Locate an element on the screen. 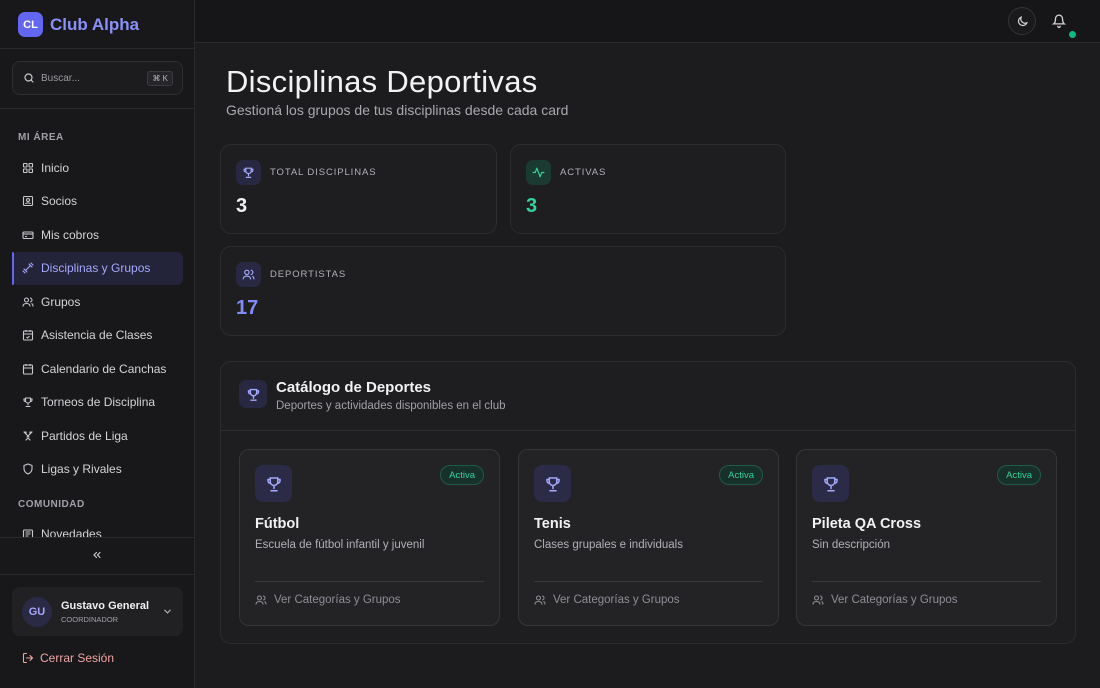  sidebar-item-mis-cobros: Mis cobros is located at coordinates (97, 234).